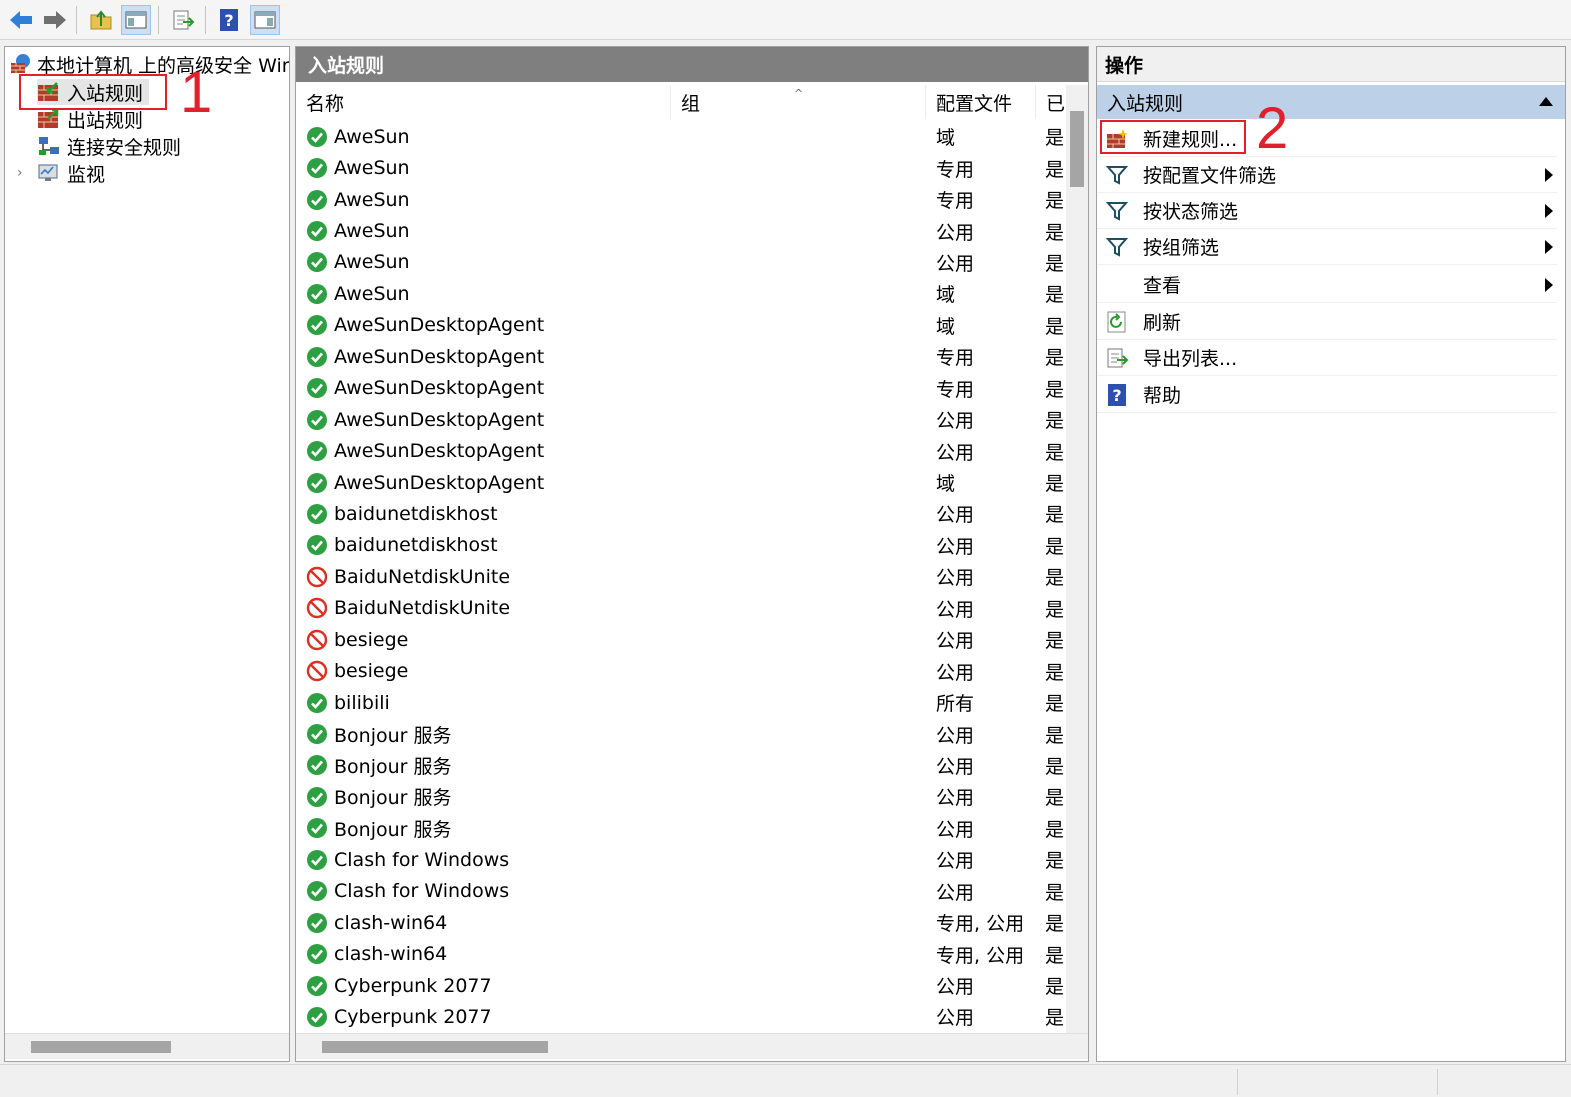 The width and height of the screenshot is (1571, 1097). Describe the element at coordinates (1327, 285) in the screenshot. I see `action-view: 查看` at that location.